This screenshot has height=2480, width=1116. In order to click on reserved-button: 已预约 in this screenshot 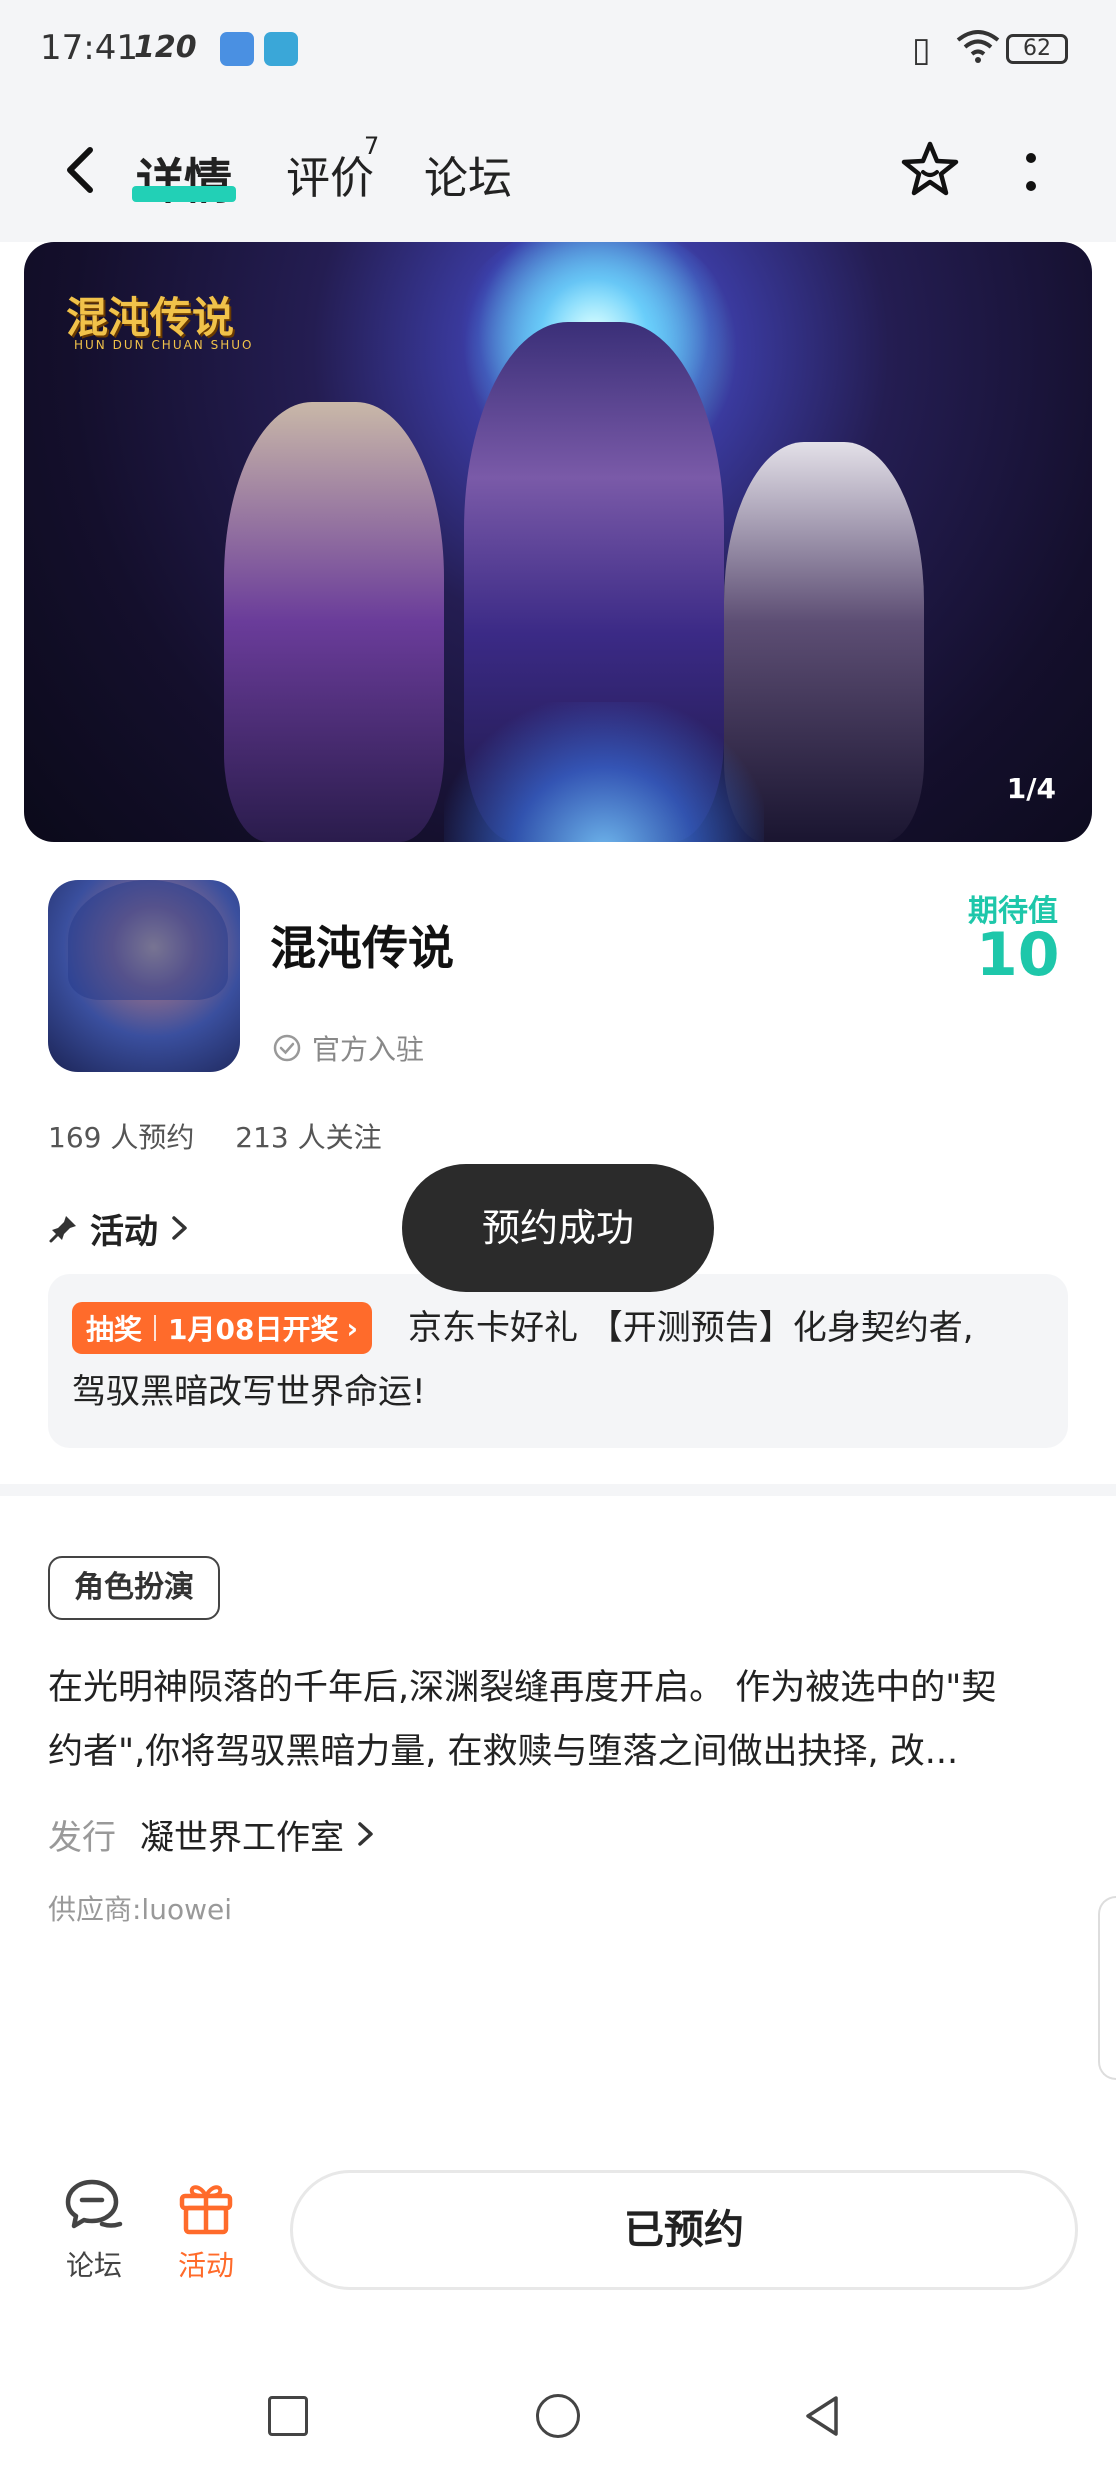, I will do `click(684, 2230)`.